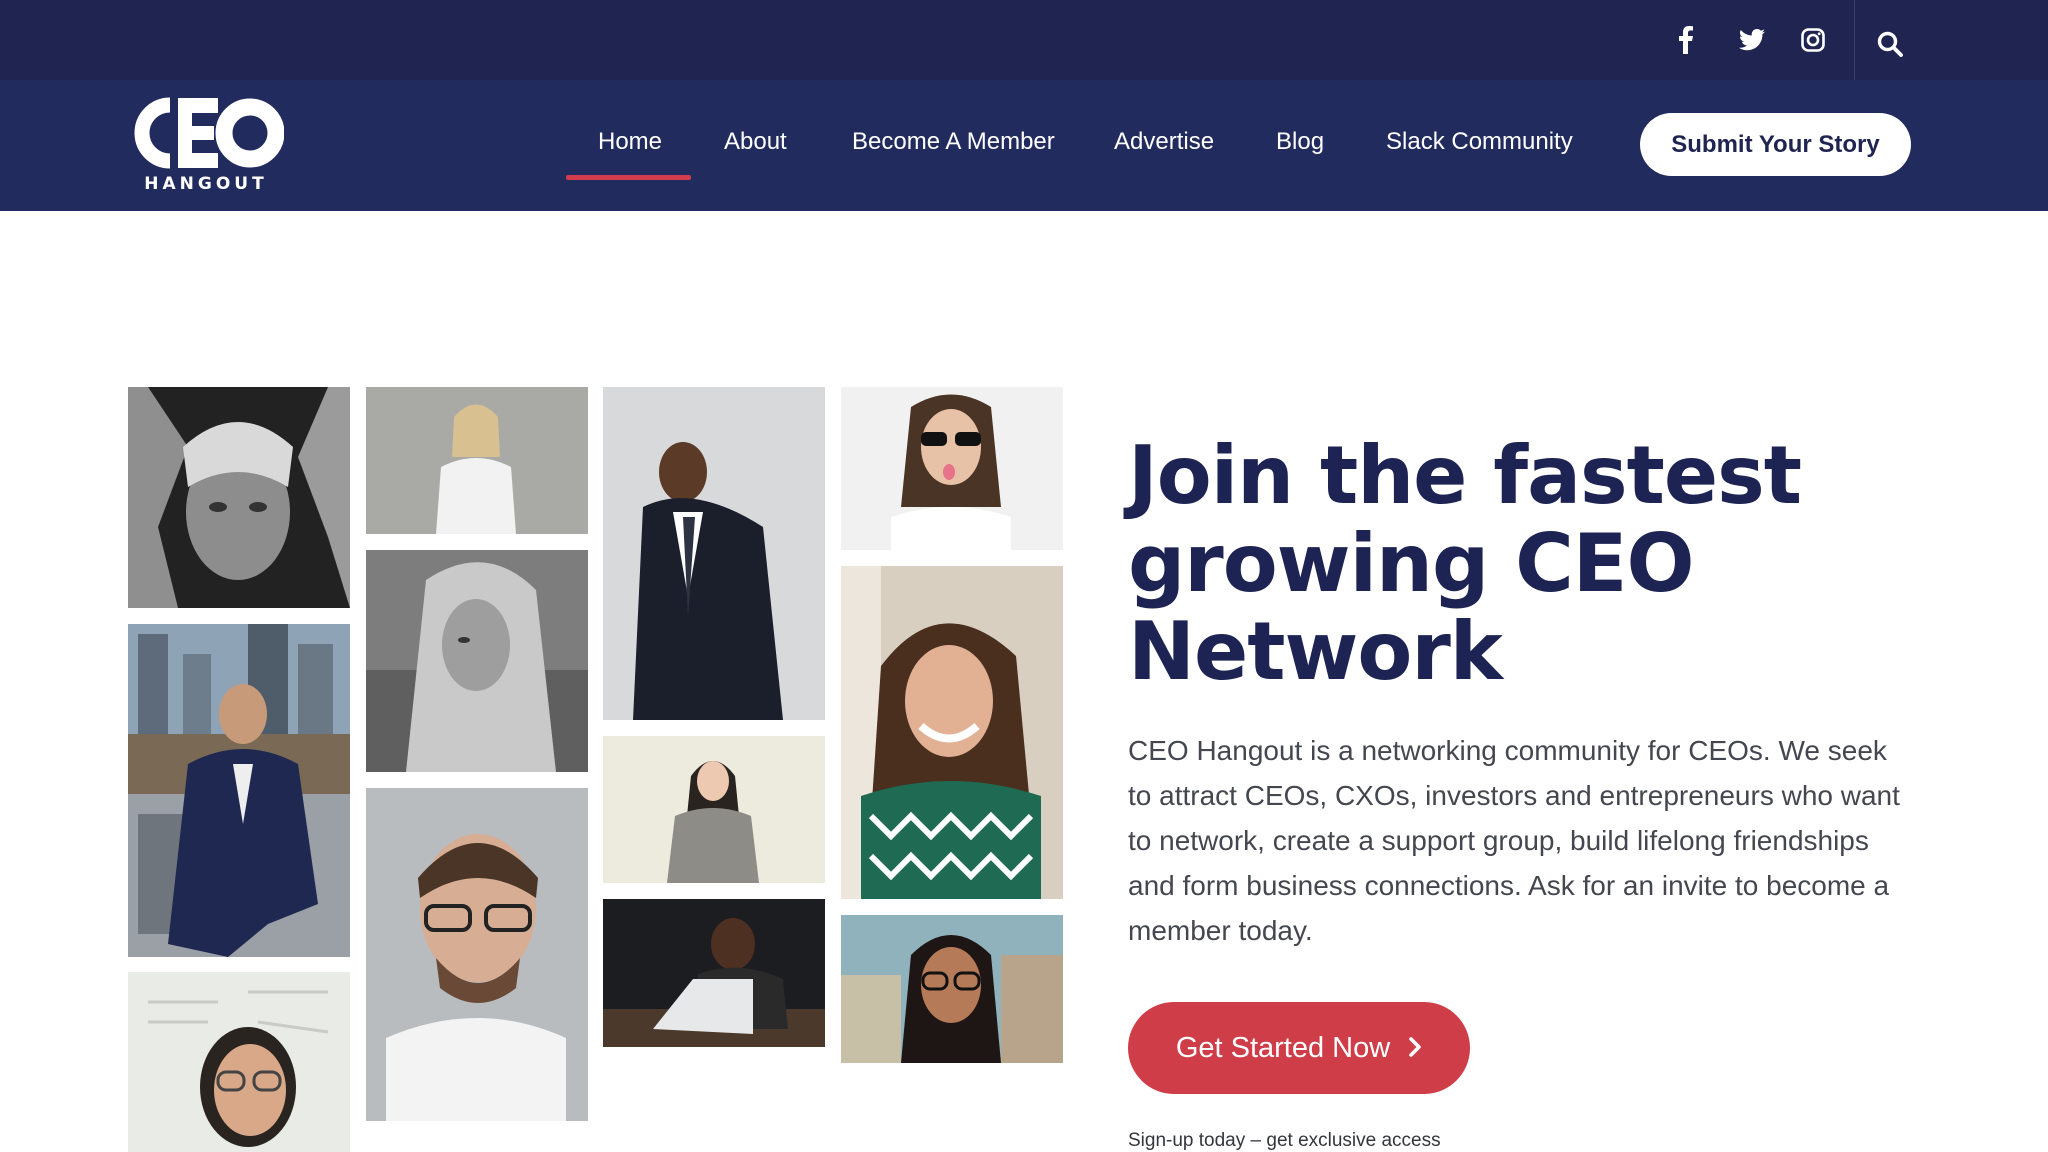 This screenshot has width=2048, height=1152. Describe the element at coordinates (1315, 651) in the screenshot. I see `hero-headline-line: Network` at that location.